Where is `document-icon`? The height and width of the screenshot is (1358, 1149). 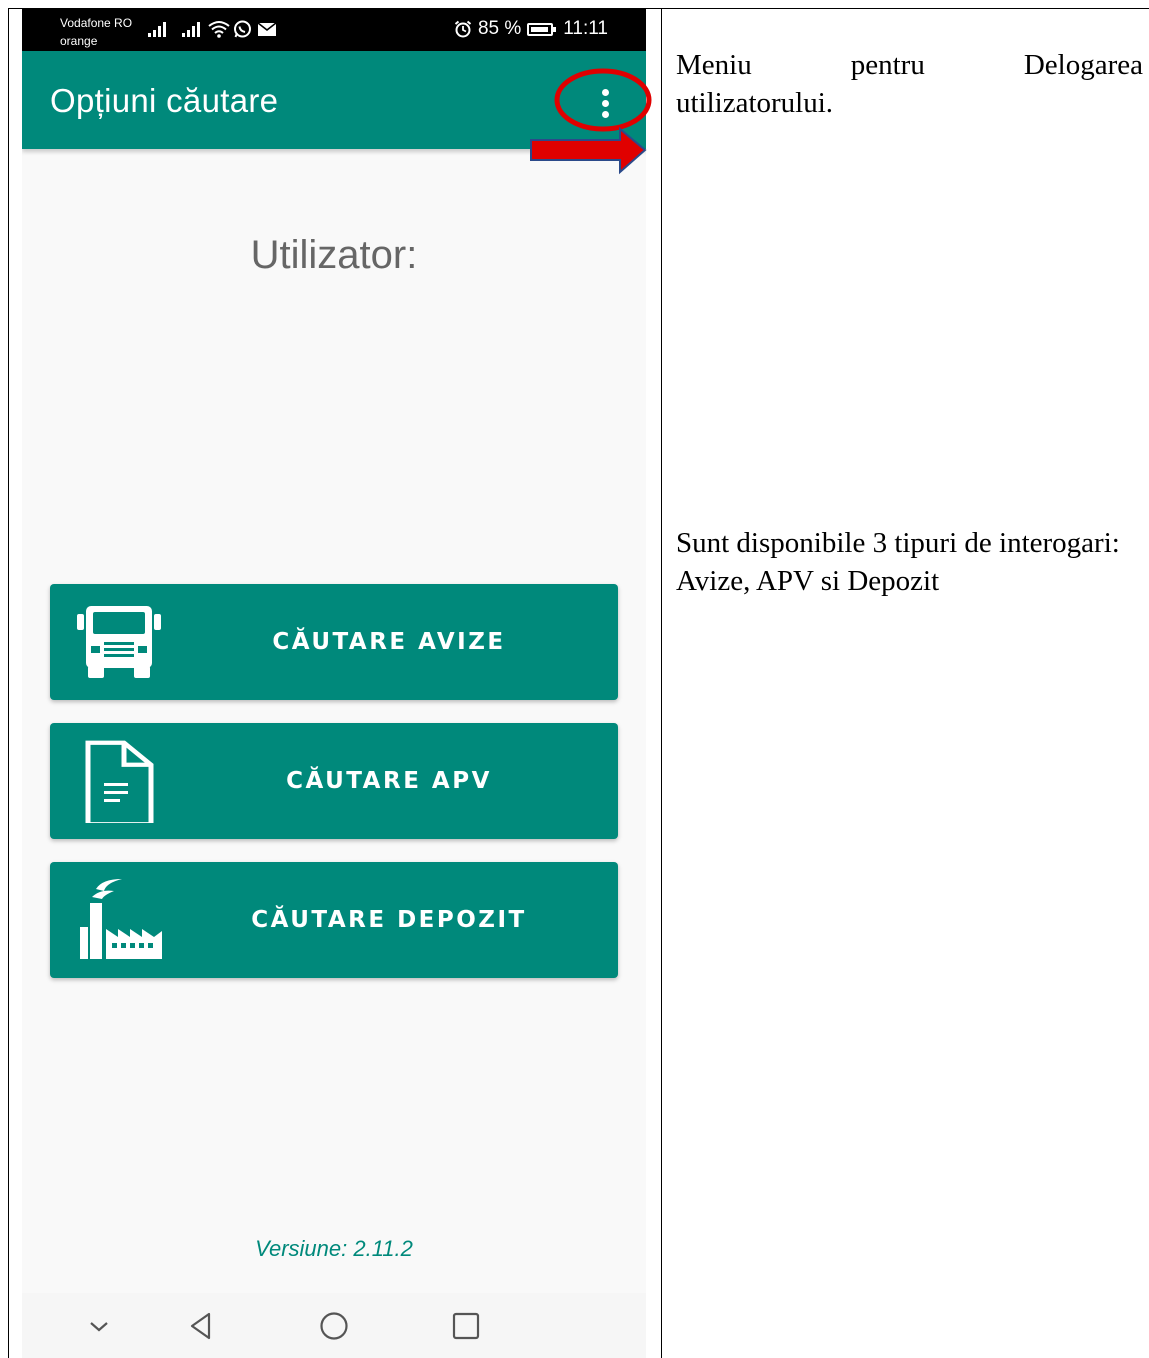
document-icon is located at coordinates (119, 781).